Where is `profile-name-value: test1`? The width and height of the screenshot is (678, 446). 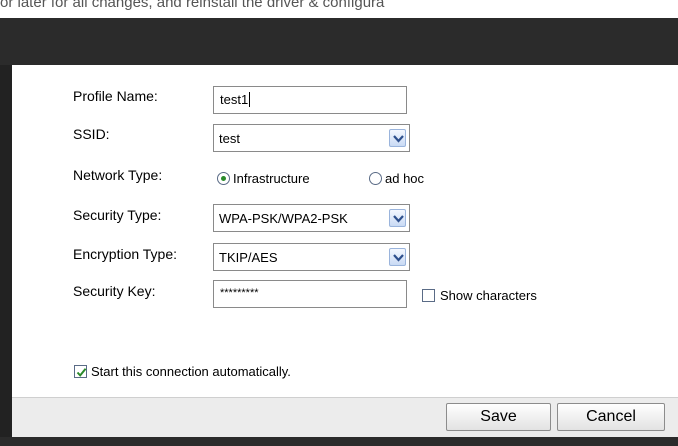
profile-name-value: test1 is located at coordinates (234, 99).